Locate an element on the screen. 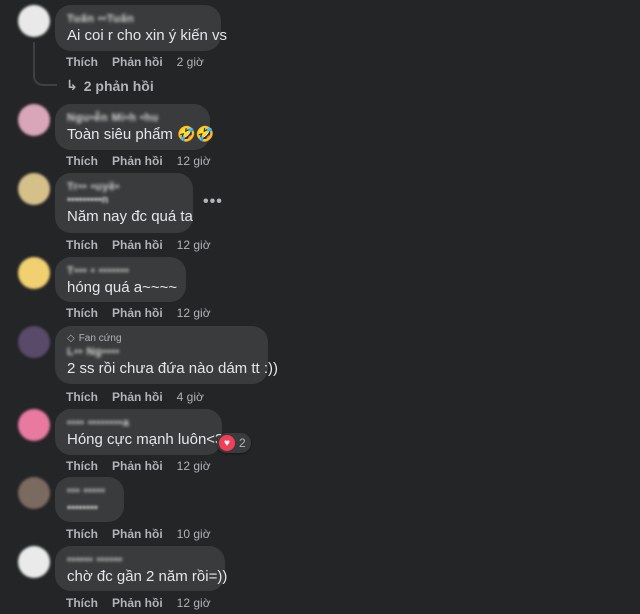  comment-text: hóng quá a~~~~ is located at coordinates (122, 287).